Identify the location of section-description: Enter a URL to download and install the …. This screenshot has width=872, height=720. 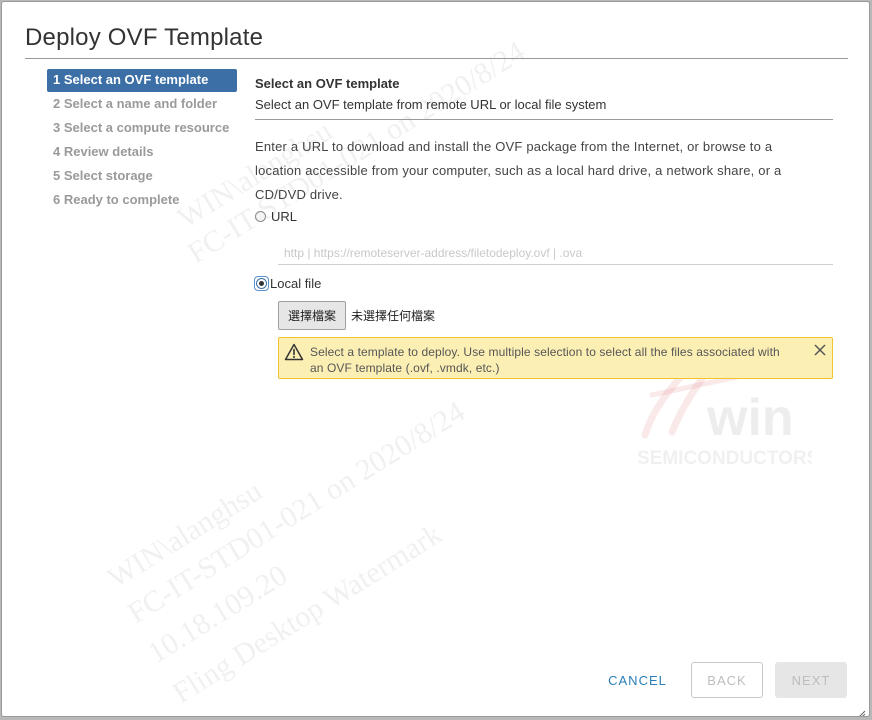
(518, 170).